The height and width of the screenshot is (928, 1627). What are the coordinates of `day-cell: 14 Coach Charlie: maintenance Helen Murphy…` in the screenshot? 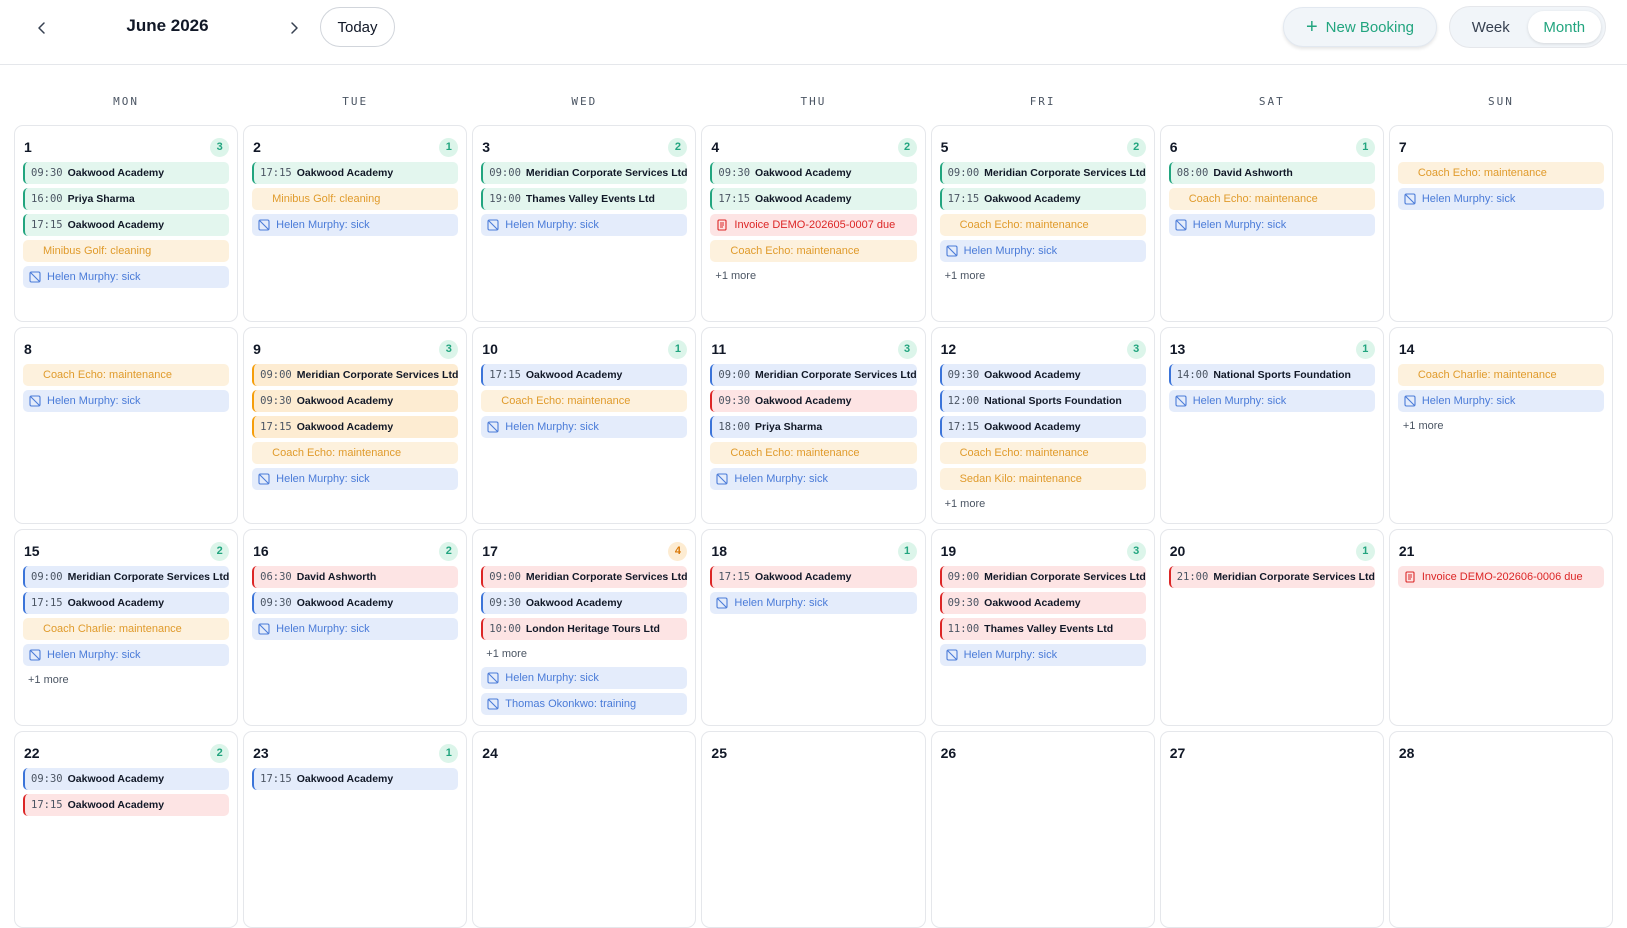 It's located at (1500, 425).